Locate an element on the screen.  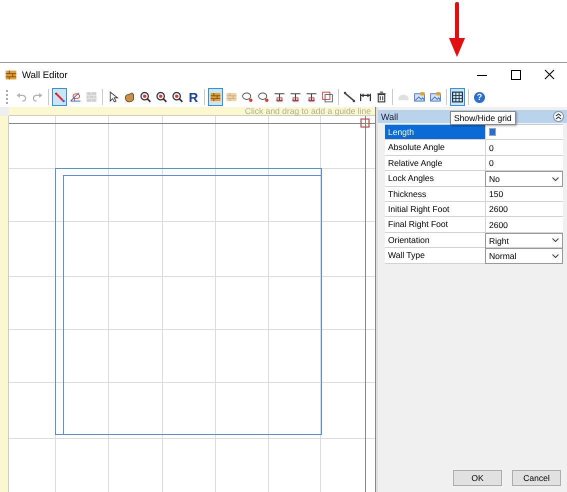
property-label: Absolute Angle is located at coordinates (435, 147).